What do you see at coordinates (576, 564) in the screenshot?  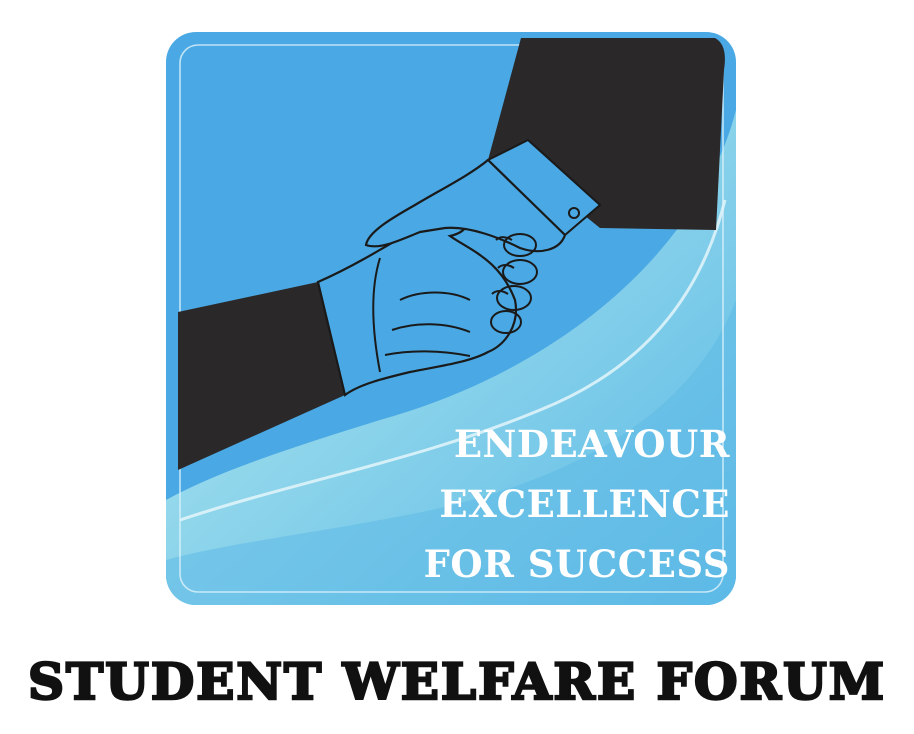 I see `motto-line-3: FOR SUCCESS` at bounding box center [576, 564].